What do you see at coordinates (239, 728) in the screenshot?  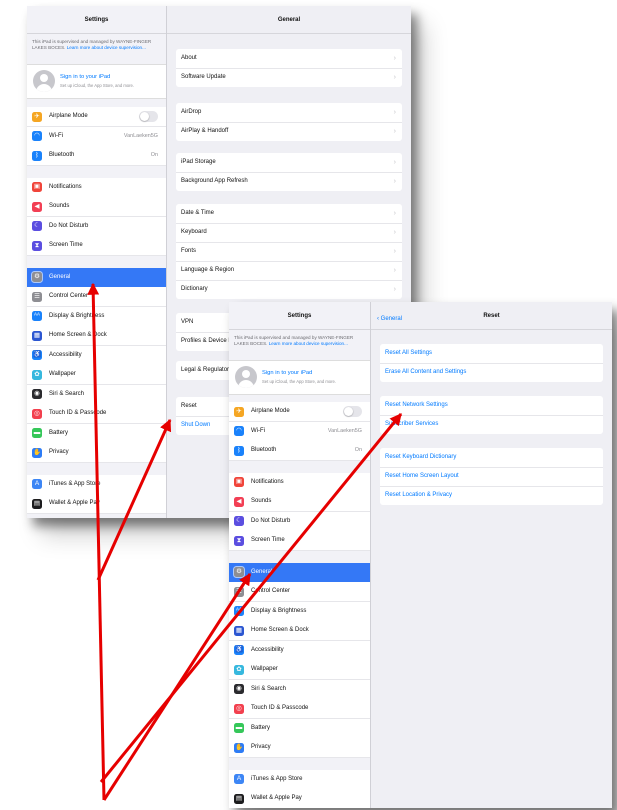 I see `battery-icon: ▬` at bounding box center [239, 728].